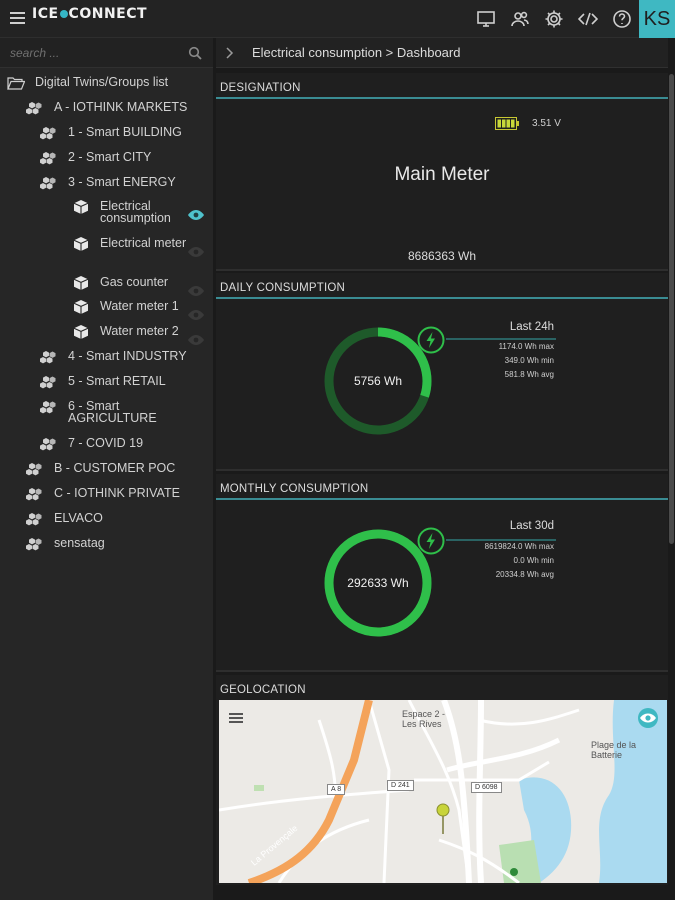 The width and height of the screenshot is (675, 900). What do you see at coordinates (533, 560) in the screenshot?
I see `monthly-min: 0.0 Wh min` at bounding box center [533, 560].